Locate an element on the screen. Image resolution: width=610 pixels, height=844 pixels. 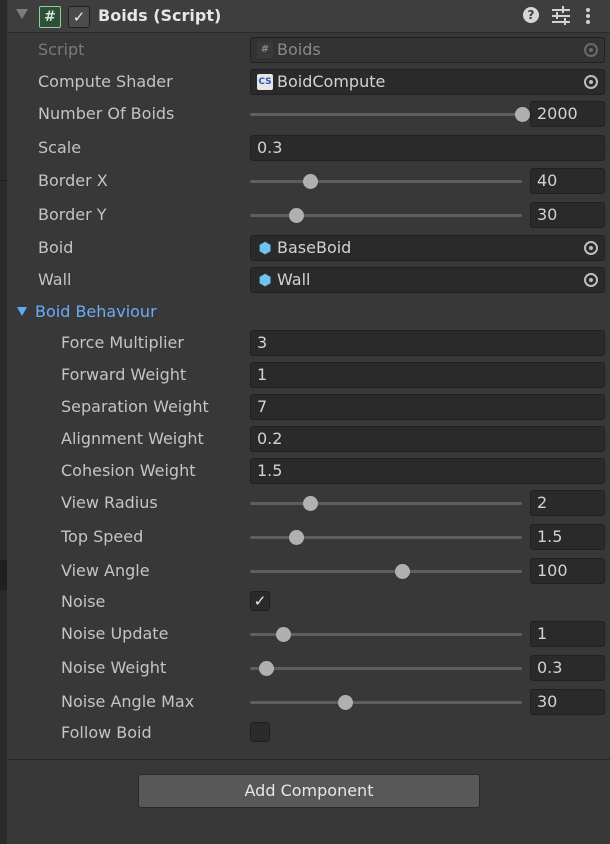
noise-update-row: Noise Update 1 is located at coordinates (309, 634).